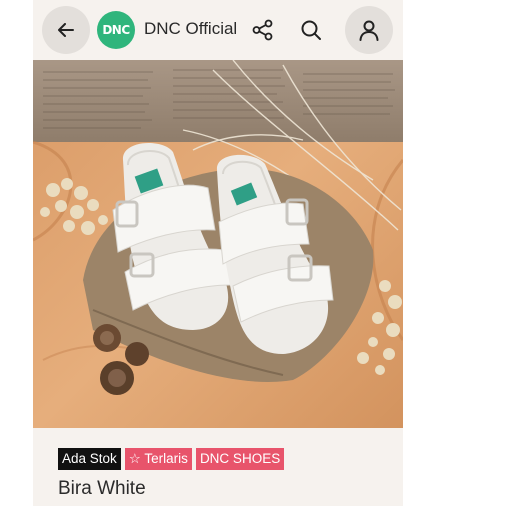  I want to click on share-button, so click(263, 30).